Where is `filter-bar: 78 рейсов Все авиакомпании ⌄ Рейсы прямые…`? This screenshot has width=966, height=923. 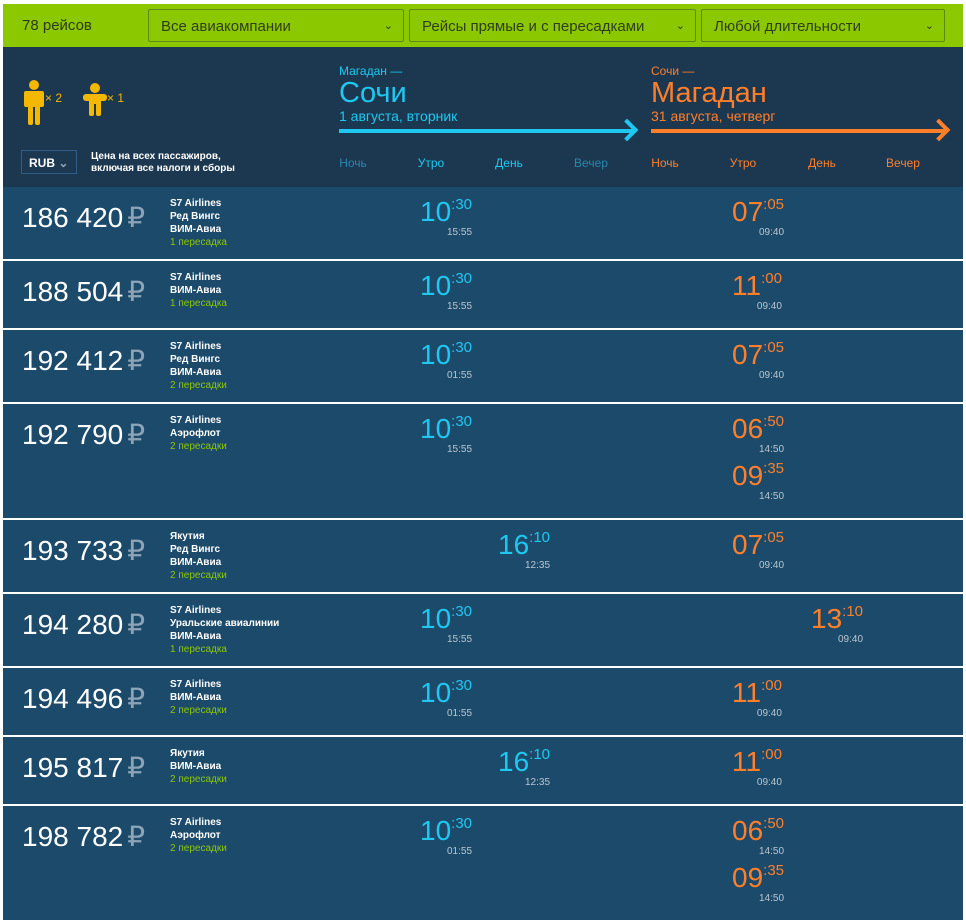
filter-bar: 78 рейсов Все авиакомпании ⌄ Рейсы прямые… is located at coordinates (483, 25).